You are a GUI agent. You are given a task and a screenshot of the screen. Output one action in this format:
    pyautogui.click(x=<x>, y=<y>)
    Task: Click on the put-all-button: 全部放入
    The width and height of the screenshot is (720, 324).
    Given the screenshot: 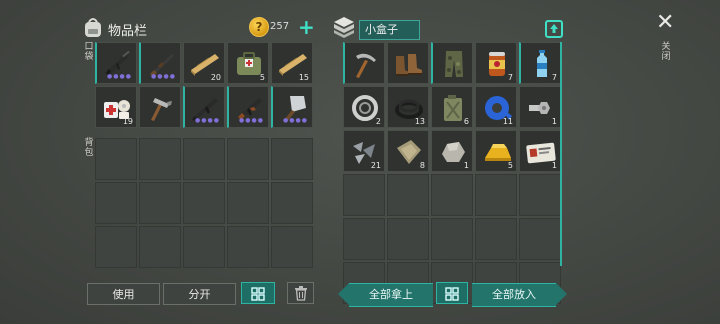 What is the action you would take?
    pyautogui.click(x=519, y=295)
    